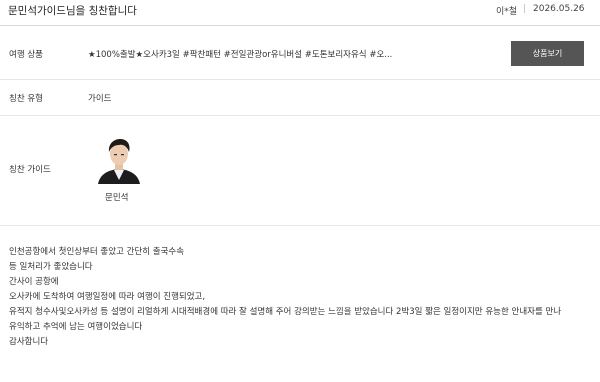 This screenshot has height=382, width=600. What do you see at coordinates (26, 99) in the screenshot?
I see `praise-type-label: 칭찬 유형` at bounding box center [26, 99].